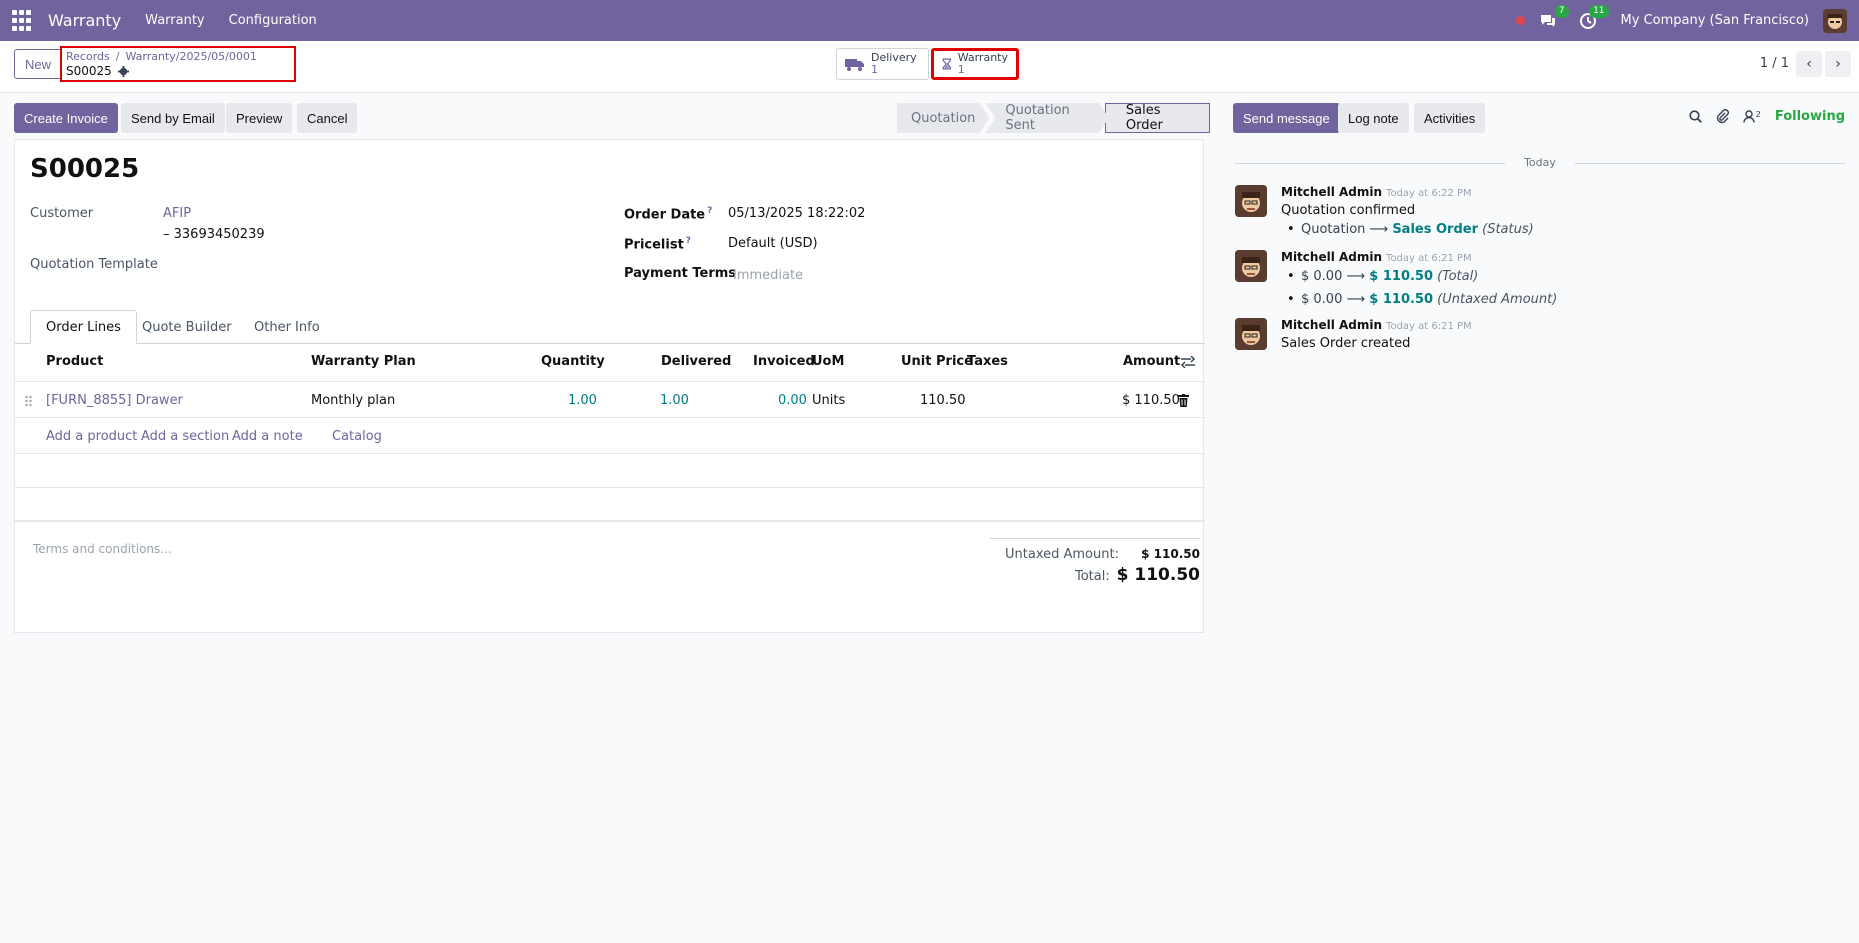  What do you see at coordinates (828, 361) in the screenshot?
I see `header-uom: UoM` at bounding box center [828, 361].